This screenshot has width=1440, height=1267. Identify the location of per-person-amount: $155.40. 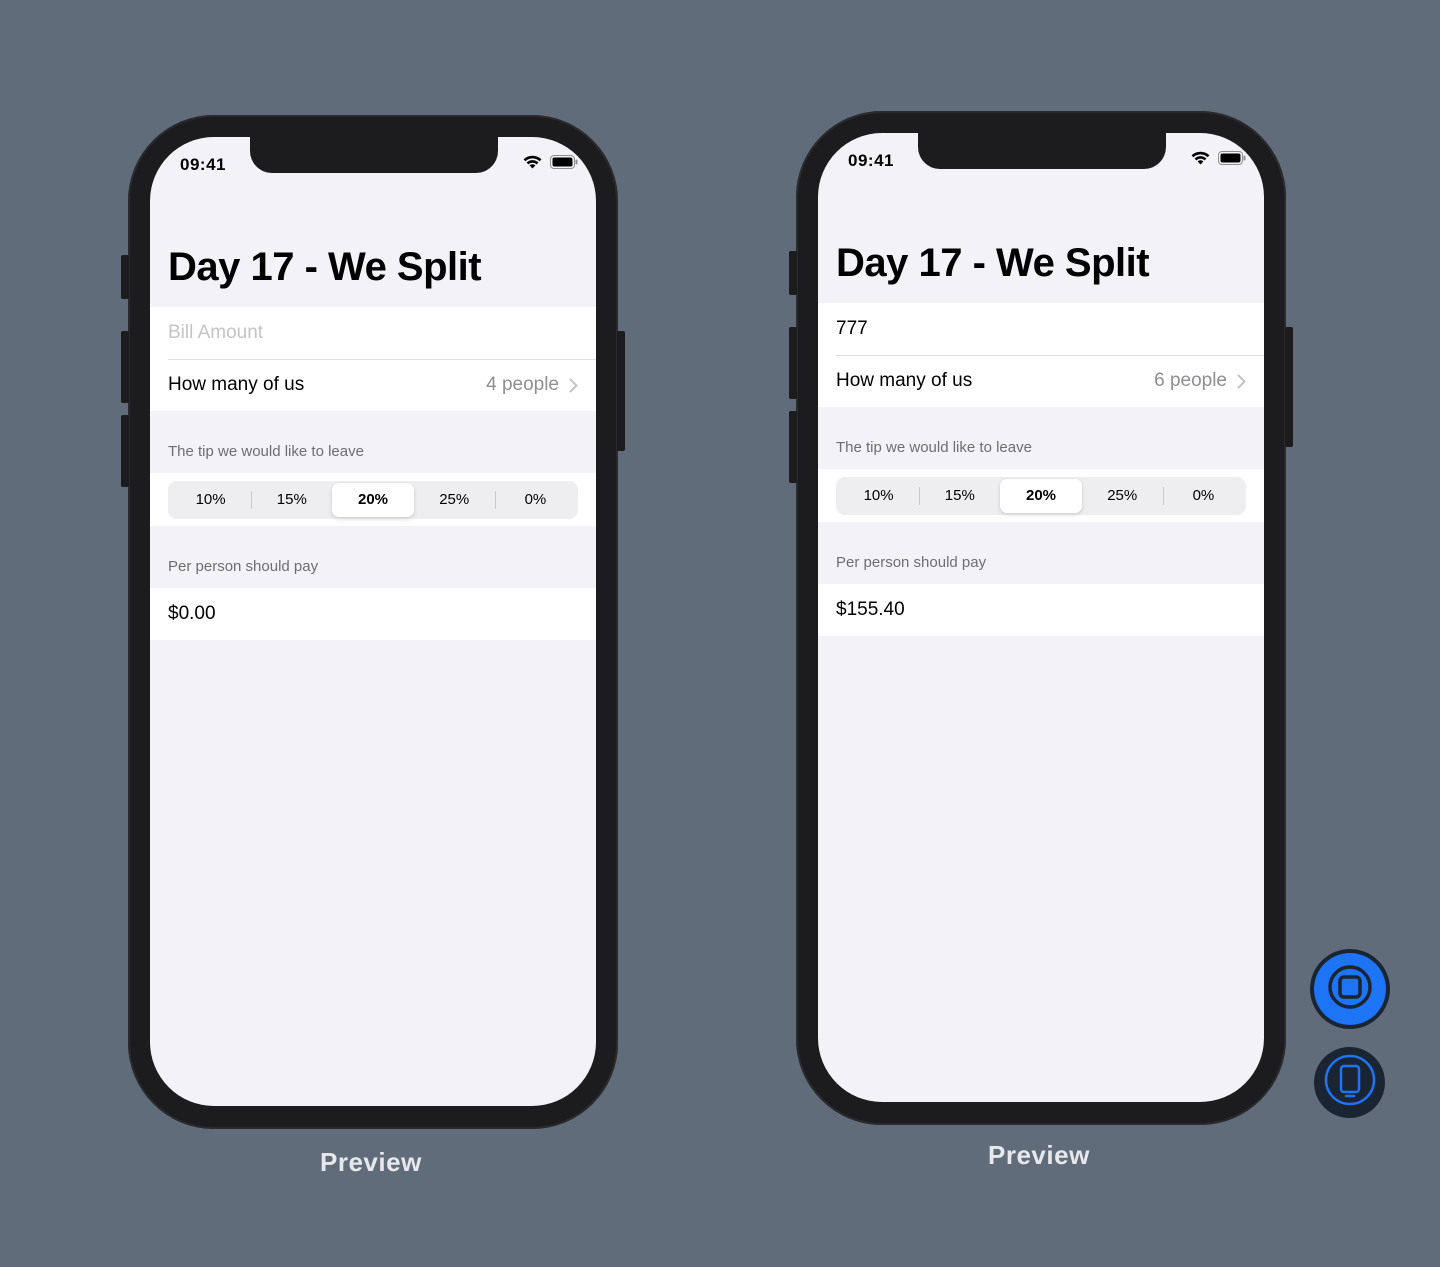
(870, 609).